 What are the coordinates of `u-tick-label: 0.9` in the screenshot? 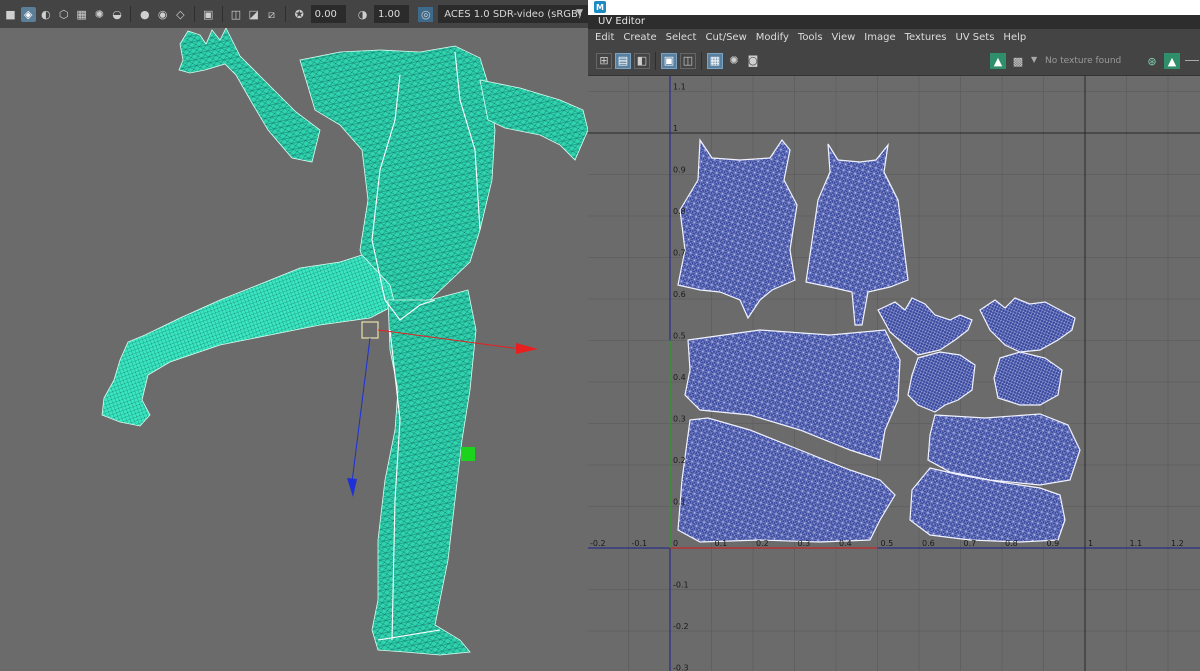 It's located at (1053, 543).